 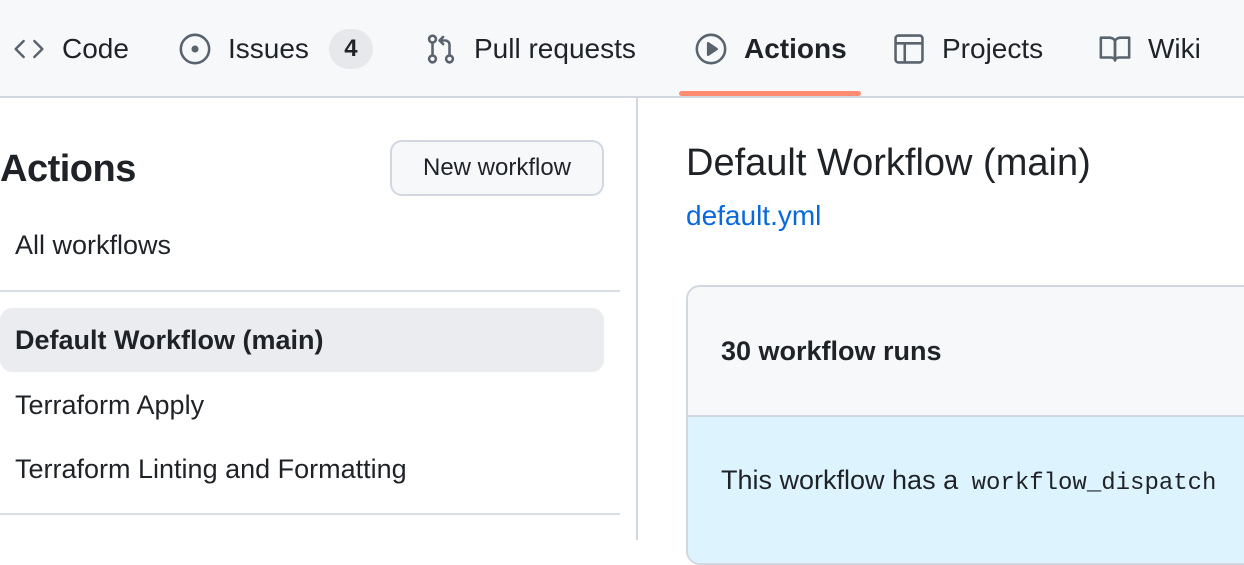 I want to click on workflow-item-label: Default Workflow (main), so click(x=169, y=339).